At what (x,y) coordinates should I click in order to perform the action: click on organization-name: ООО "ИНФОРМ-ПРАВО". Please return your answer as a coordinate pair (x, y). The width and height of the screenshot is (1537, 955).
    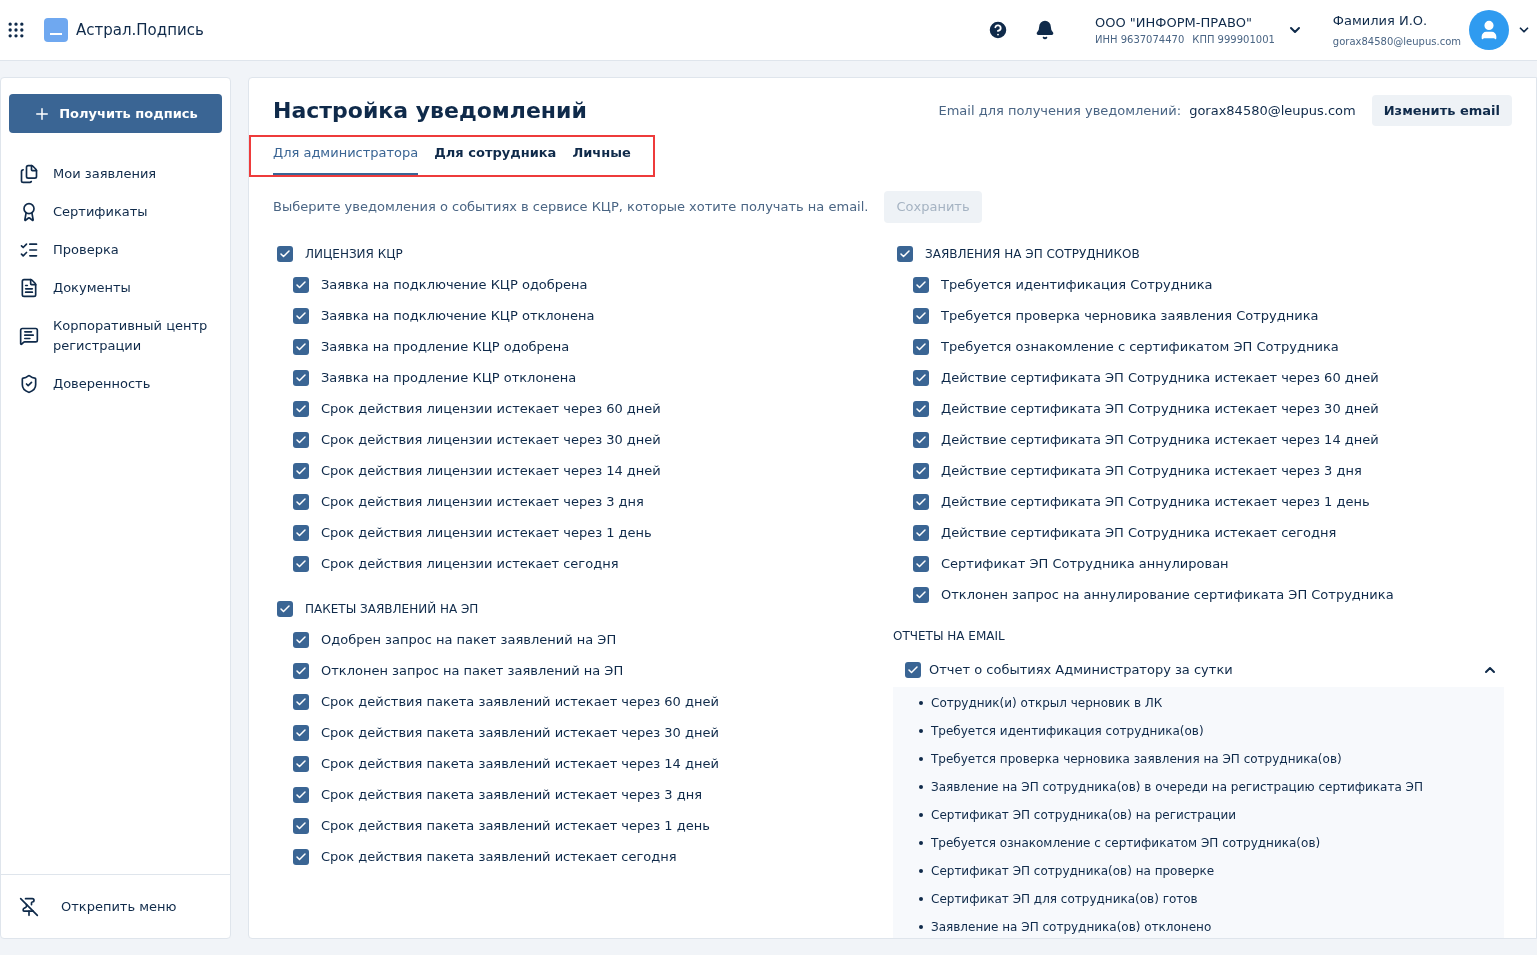
    Looking at the image, I should click on (1174, 22).